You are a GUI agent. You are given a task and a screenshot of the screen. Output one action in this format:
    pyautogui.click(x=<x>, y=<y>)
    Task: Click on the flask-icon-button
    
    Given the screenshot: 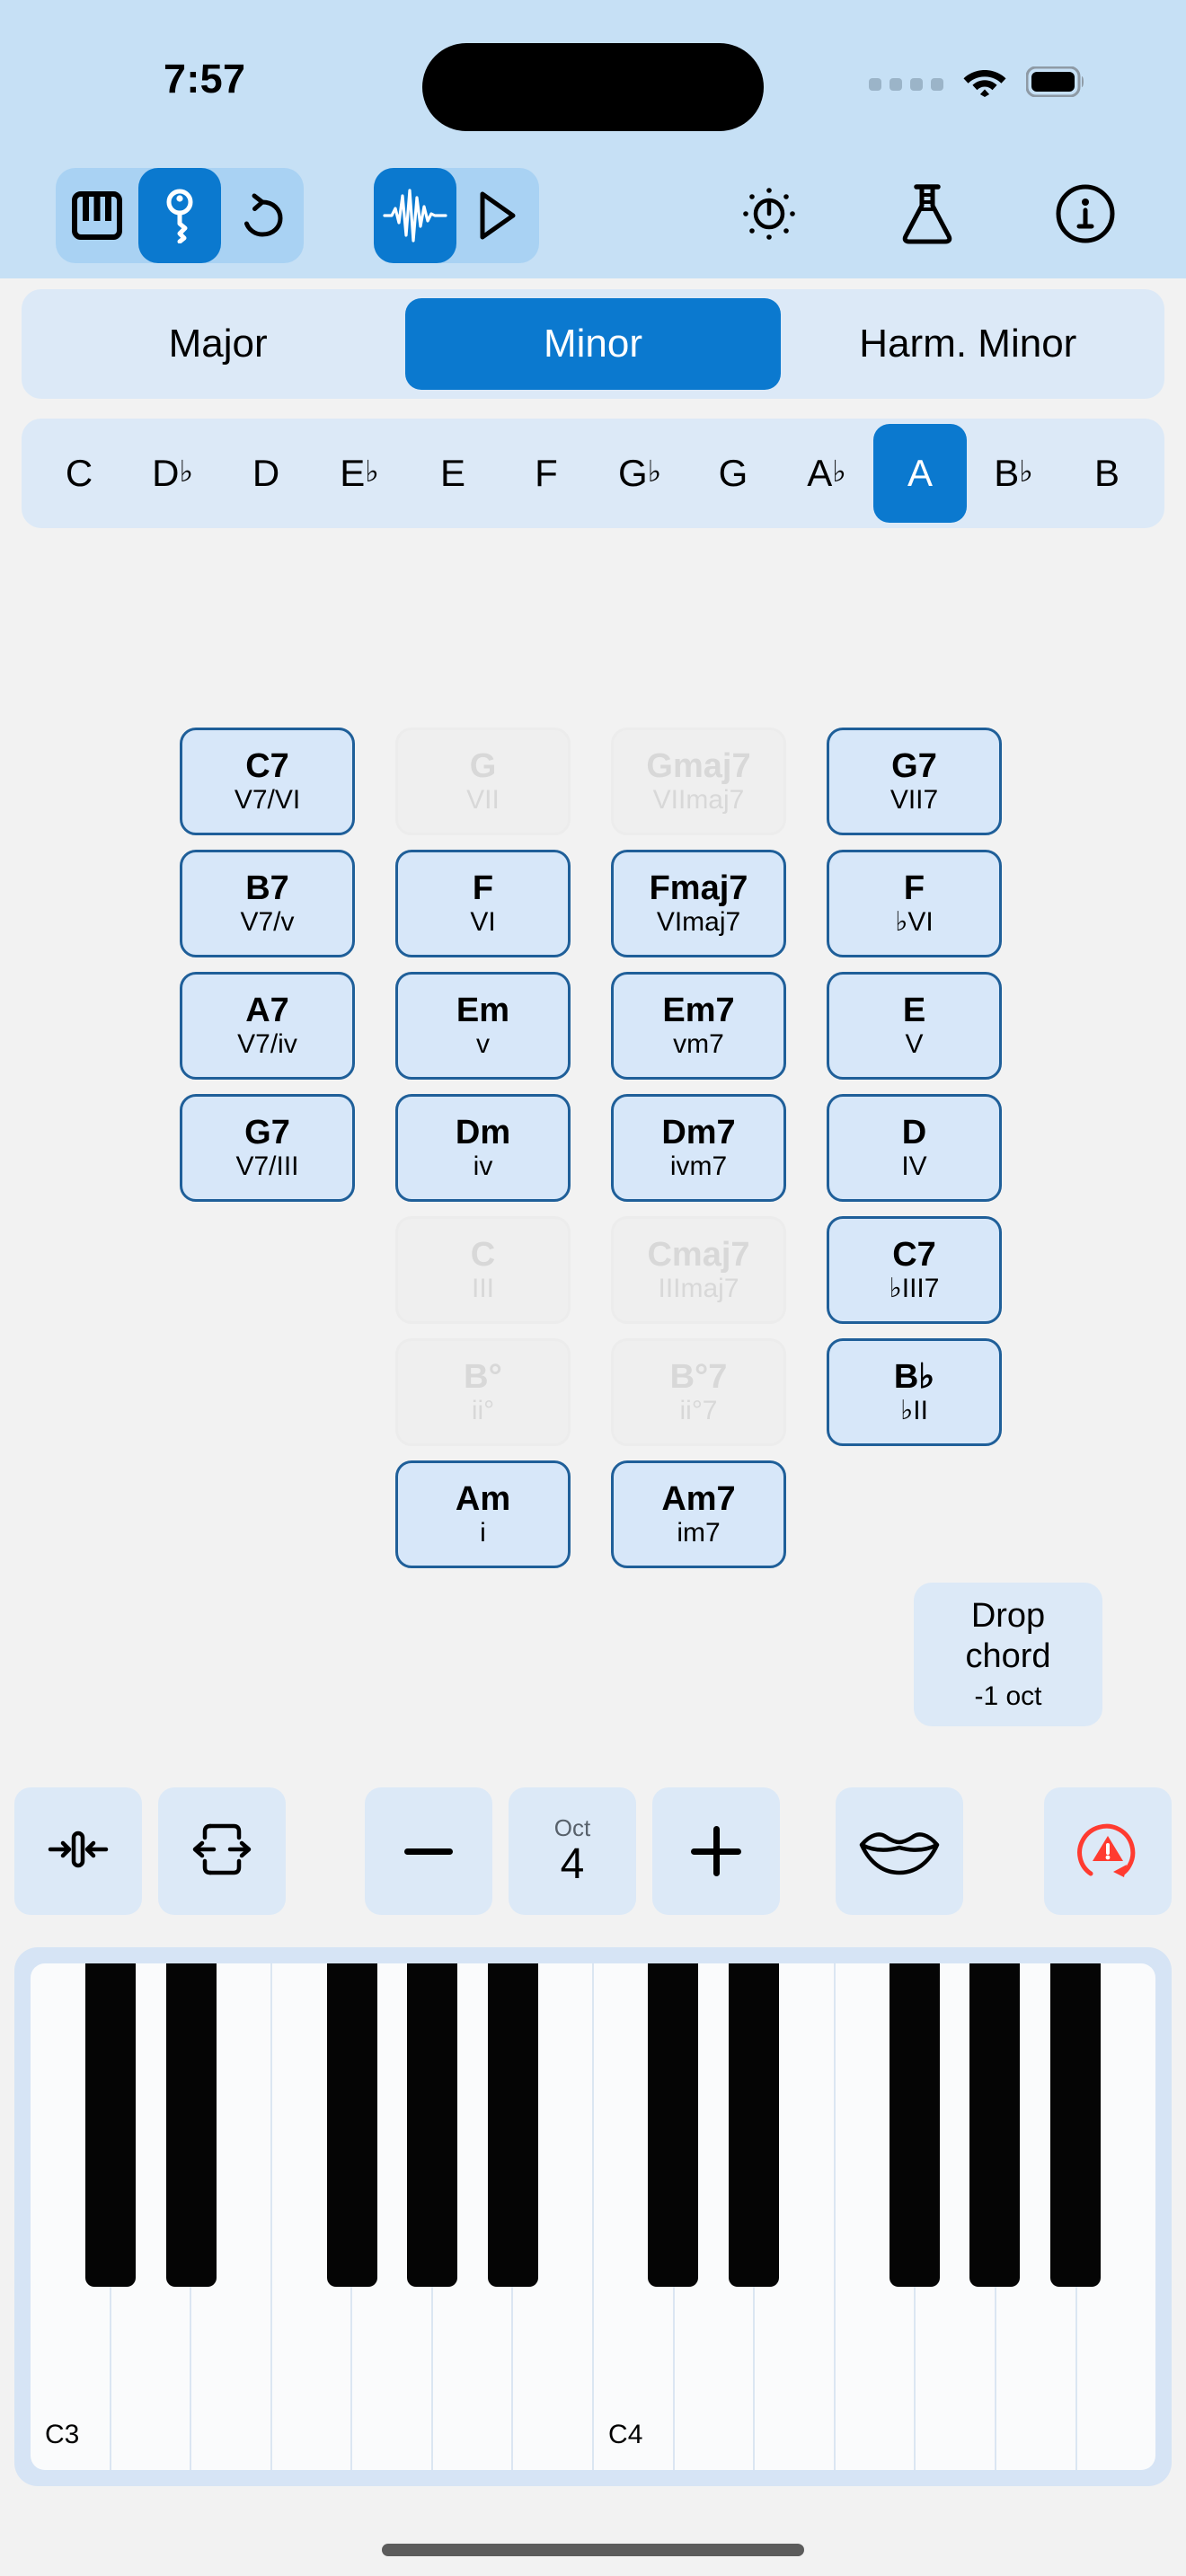 What is the action you would take?
    pyautogui.click(x=927, y=215)
    